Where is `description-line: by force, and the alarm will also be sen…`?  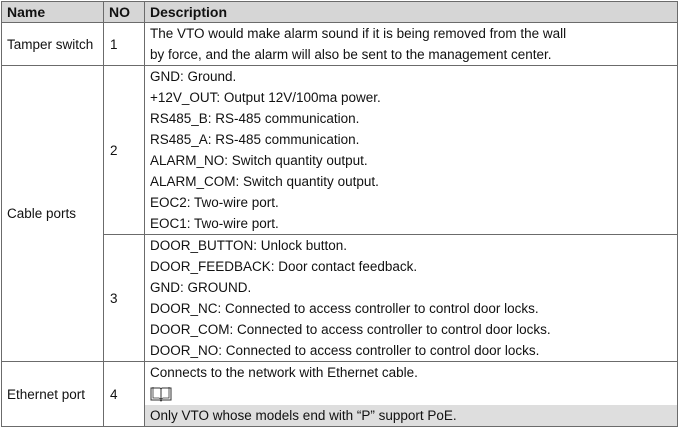 description-line: by force, and the alarm will also be sen… is located at coordinates (351, 54).